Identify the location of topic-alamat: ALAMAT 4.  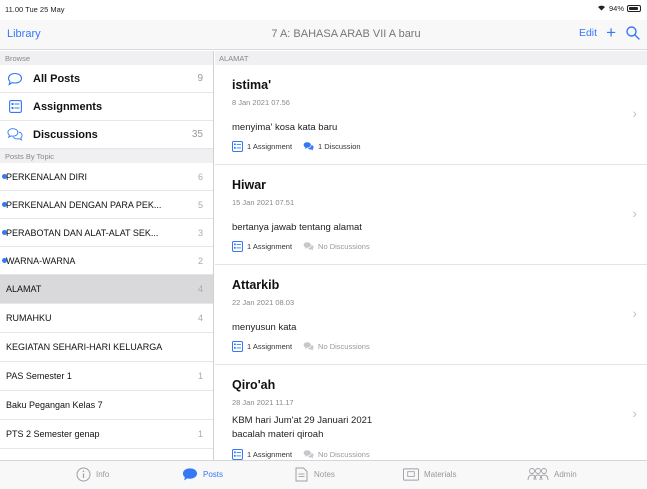
(106, 289).